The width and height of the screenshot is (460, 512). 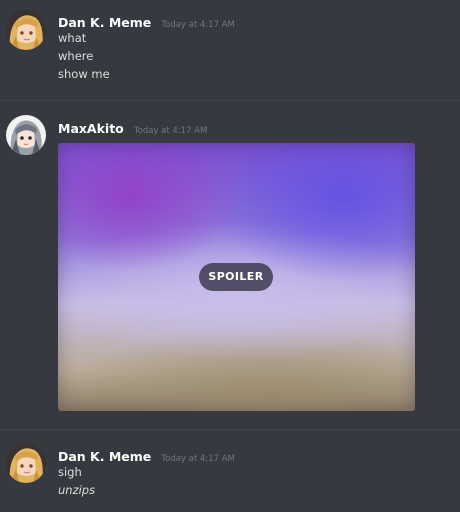 What do you see at coordinates (91, 128) in the screenshot?
I see `username: MaxAkito` at bounding box center [91, 128].